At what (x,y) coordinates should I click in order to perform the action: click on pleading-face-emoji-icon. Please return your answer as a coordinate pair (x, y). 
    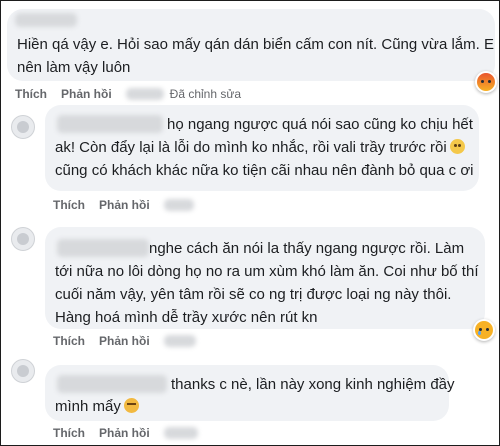
    Looking at the image, I should click on (457, 146).